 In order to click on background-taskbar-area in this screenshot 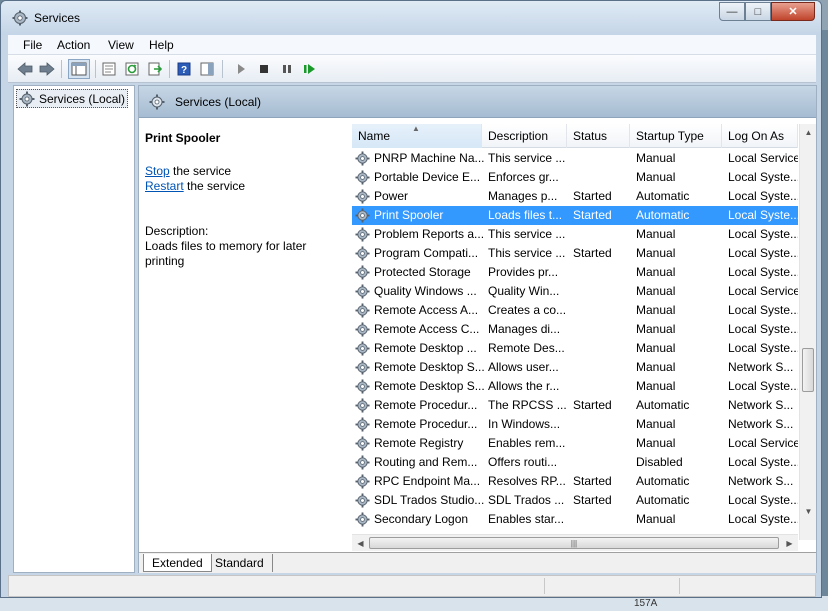, I will do `click(414, 603)`.